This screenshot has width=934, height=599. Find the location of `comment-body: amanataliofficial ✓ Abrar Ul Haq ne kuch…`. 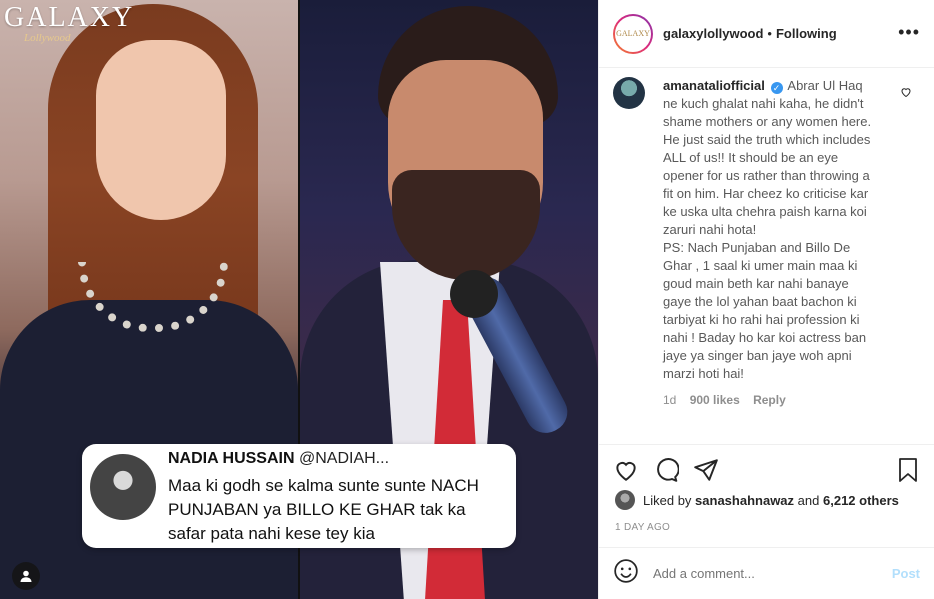

comment-body: amanataliofficial ✓ Abrar Ul Haq ne kuch… is located at coordinates (771, 243).